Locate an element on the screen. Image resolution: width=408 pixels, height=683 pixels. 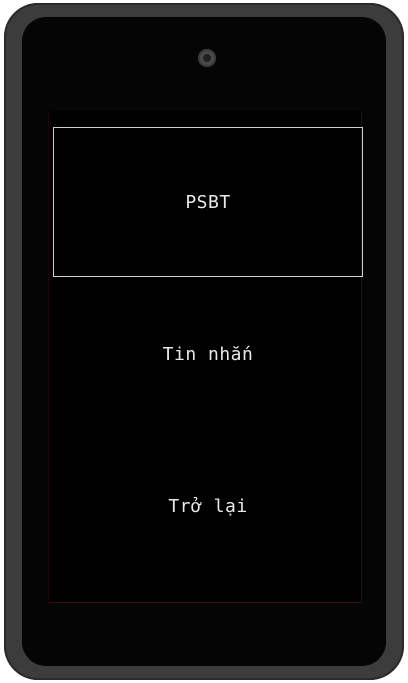
menu-item-label: Tin nhắn is located at coordinates (208, 354).